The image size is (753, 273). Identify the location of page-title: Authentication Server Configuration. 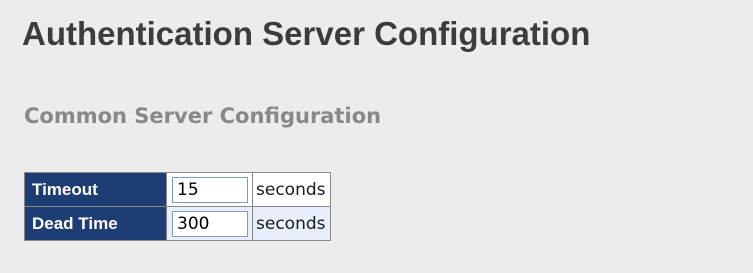
(306, 33).